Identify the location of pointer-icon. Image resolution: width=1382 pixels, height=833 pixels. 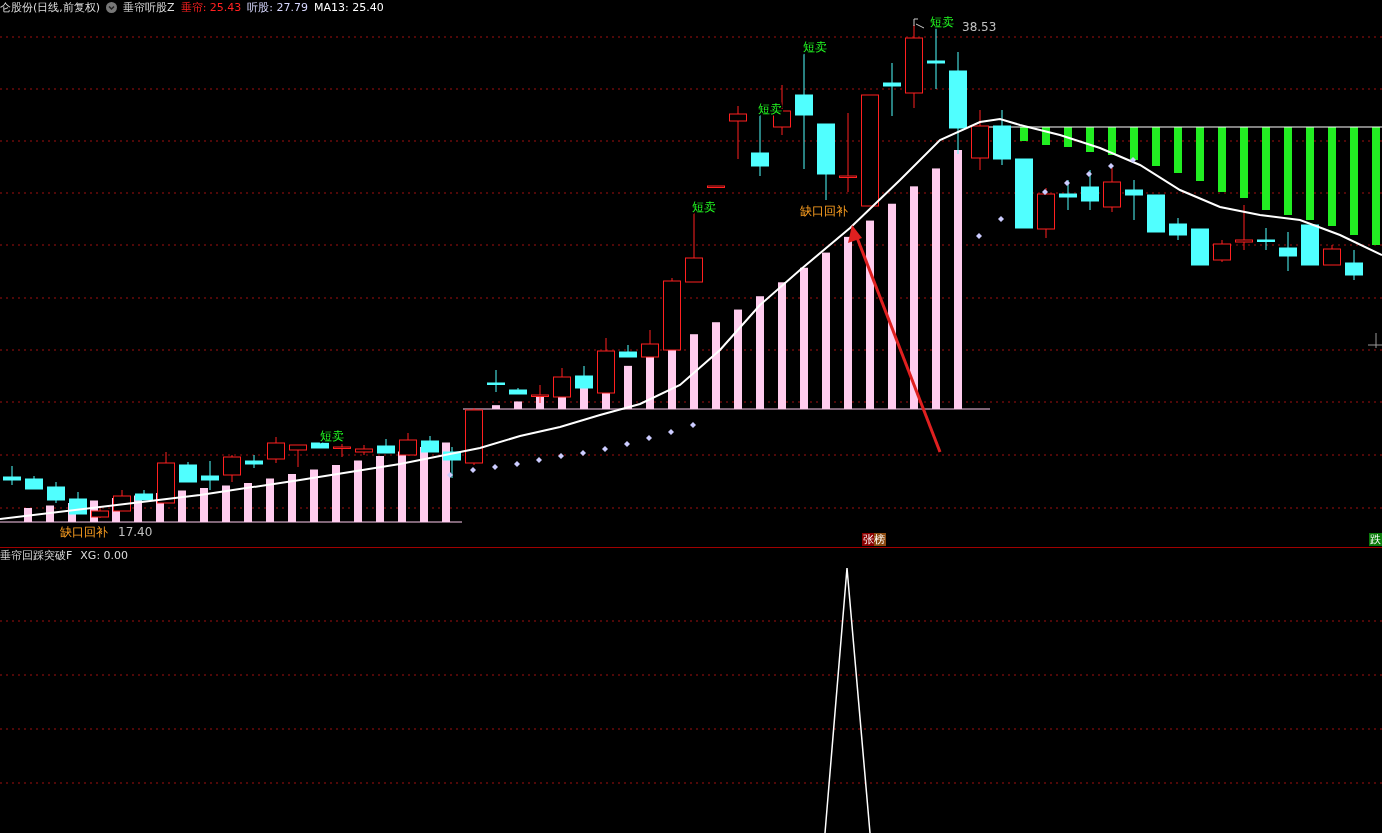
(919, 23).